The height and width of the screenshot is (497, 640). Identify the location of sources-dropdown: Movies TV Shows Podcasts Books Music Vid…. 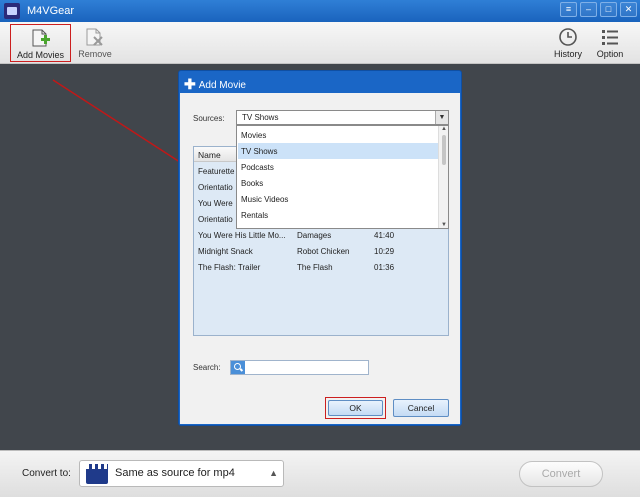
(342, 177).